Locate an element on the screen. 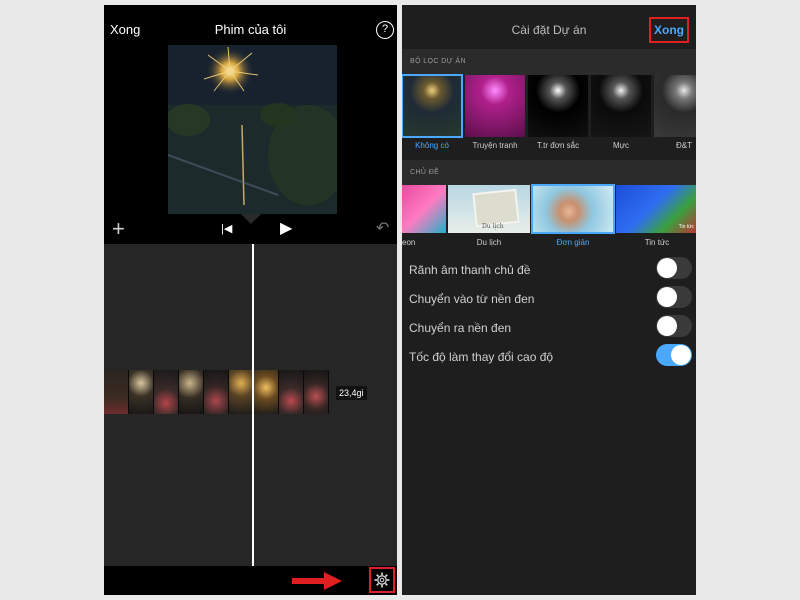 This screenshot has width=800, height=600. option-fade-in: Chuyển vào từ nền đen is located at coordinates (549, 298).